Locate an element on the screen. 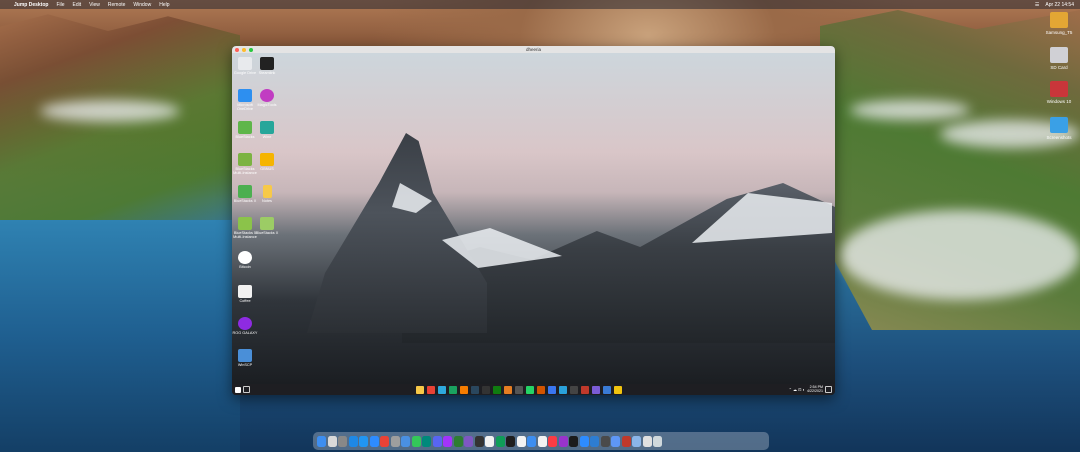  remote-icon-coffee: Coffee is located at coordinates (245, 294).